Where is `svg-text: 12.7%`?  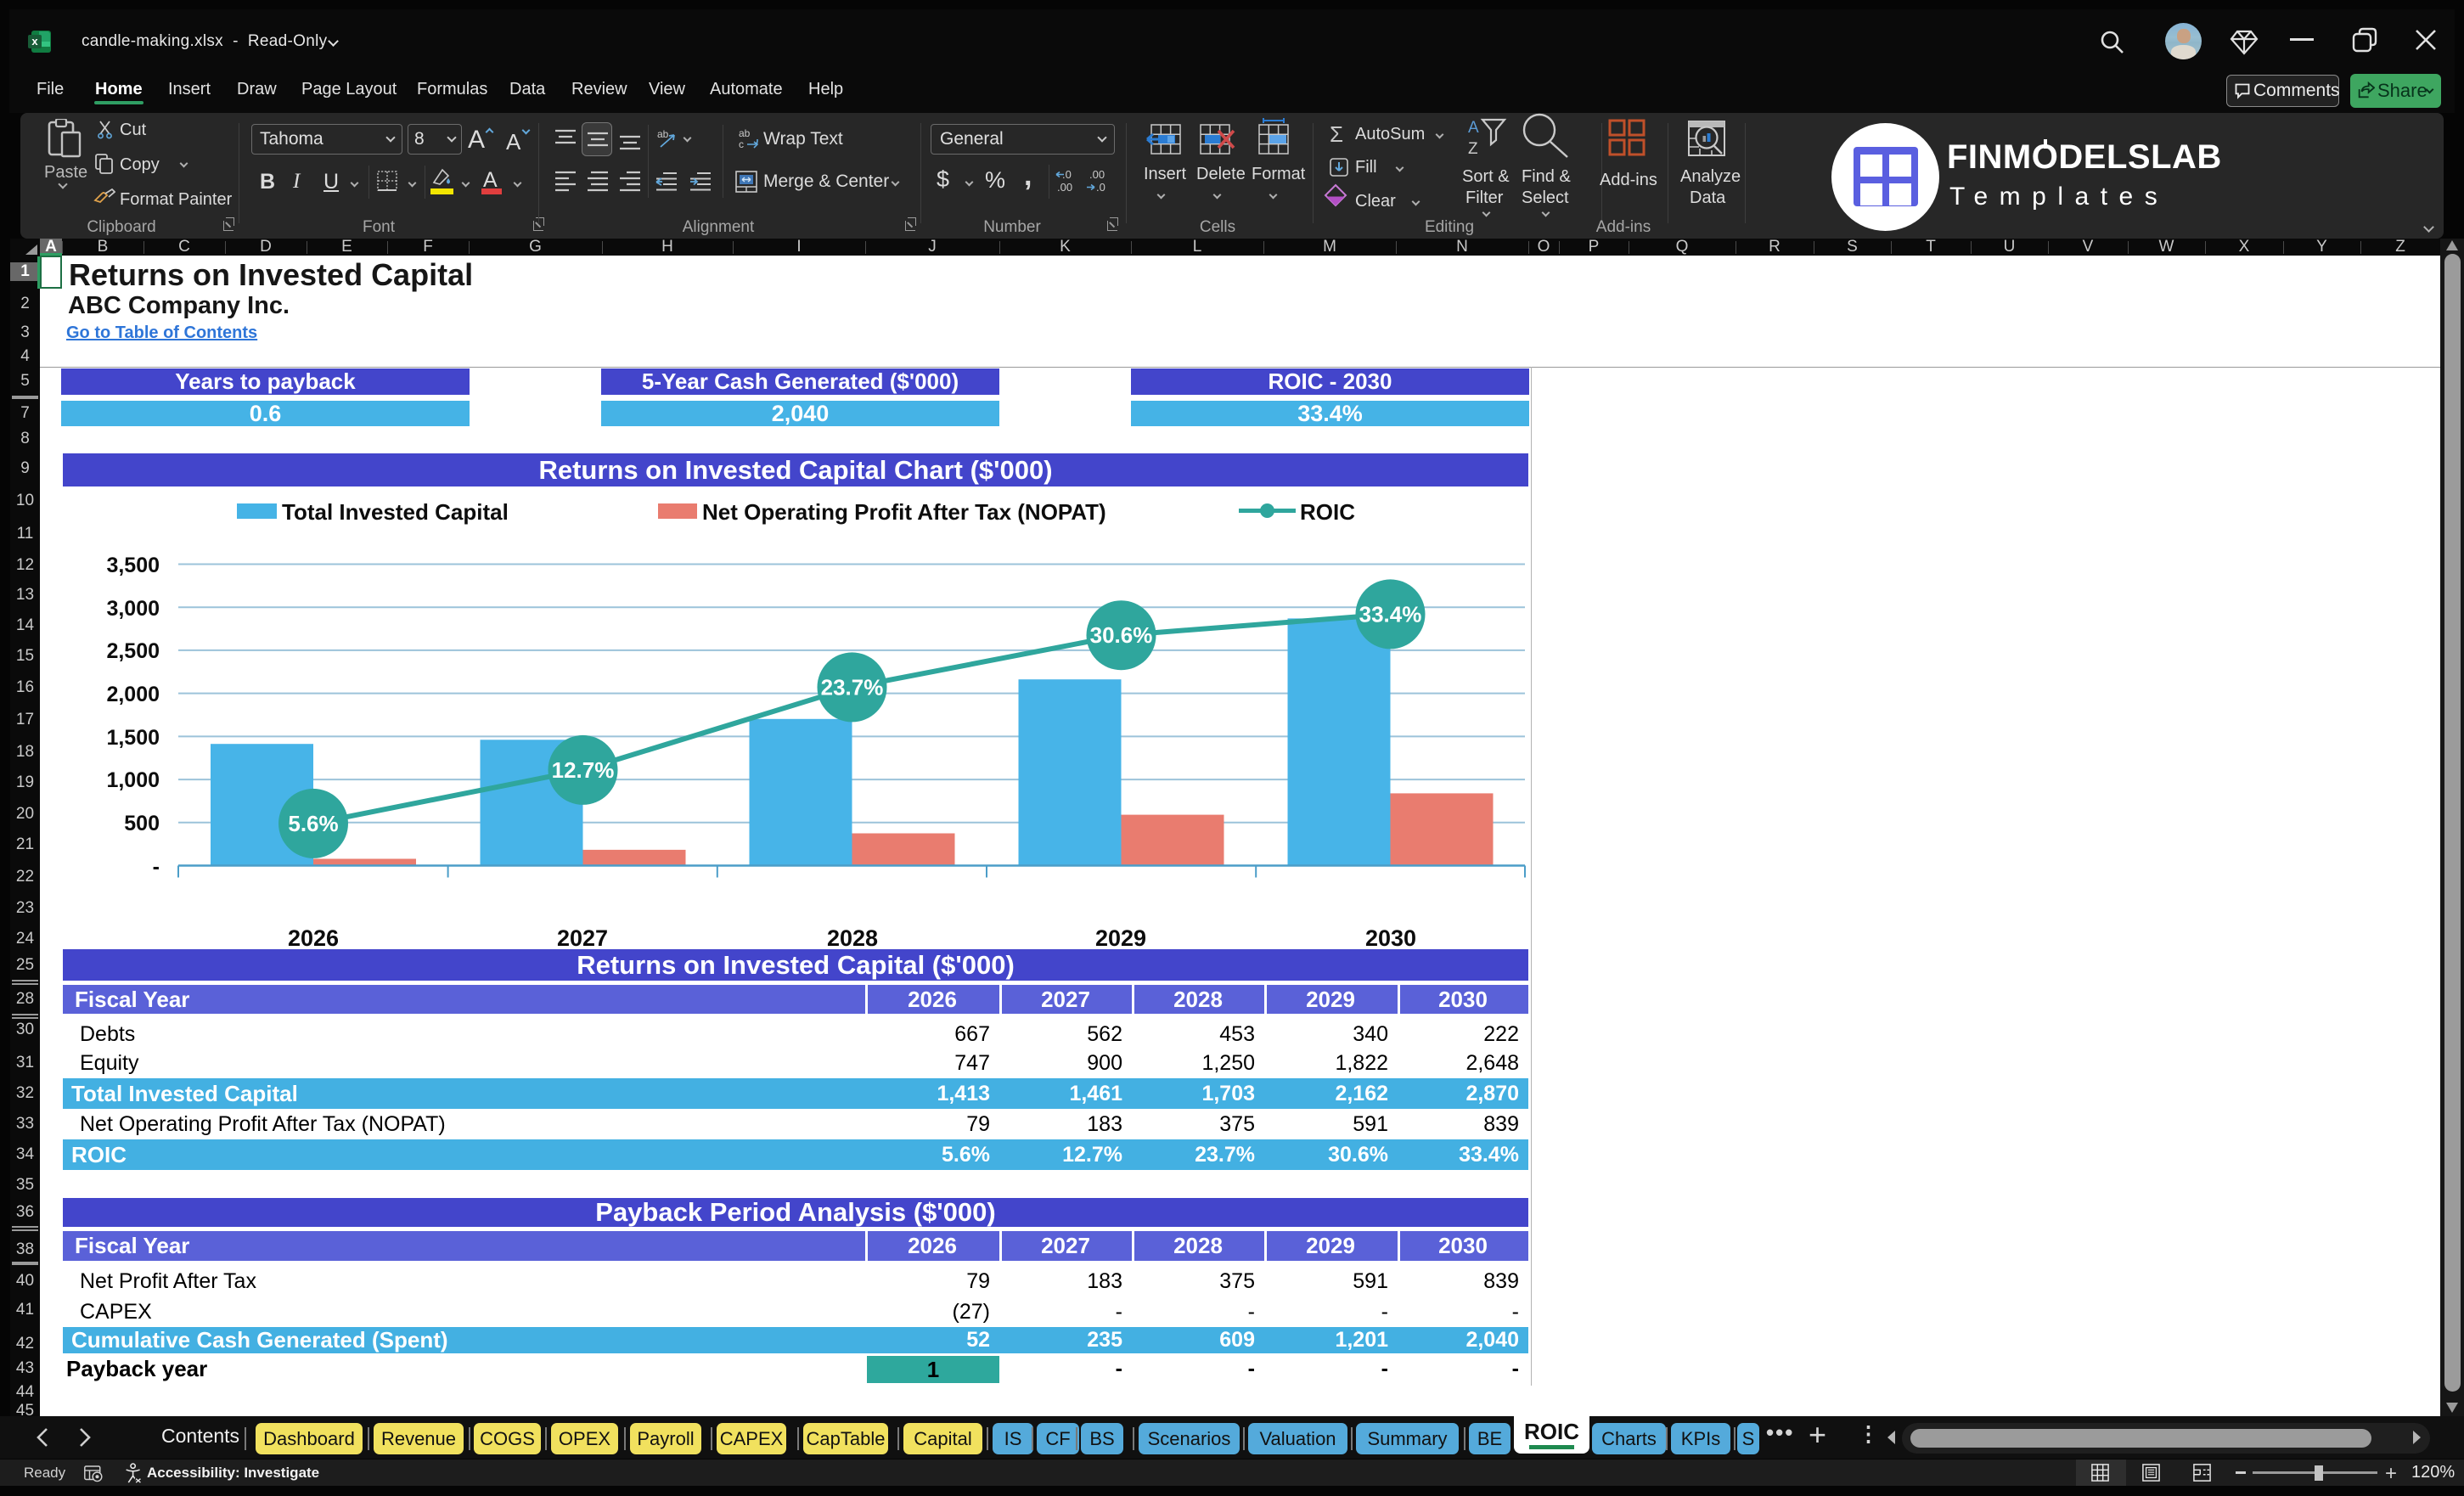
svg-text: 12.7% is located at coordinates (583, 770).